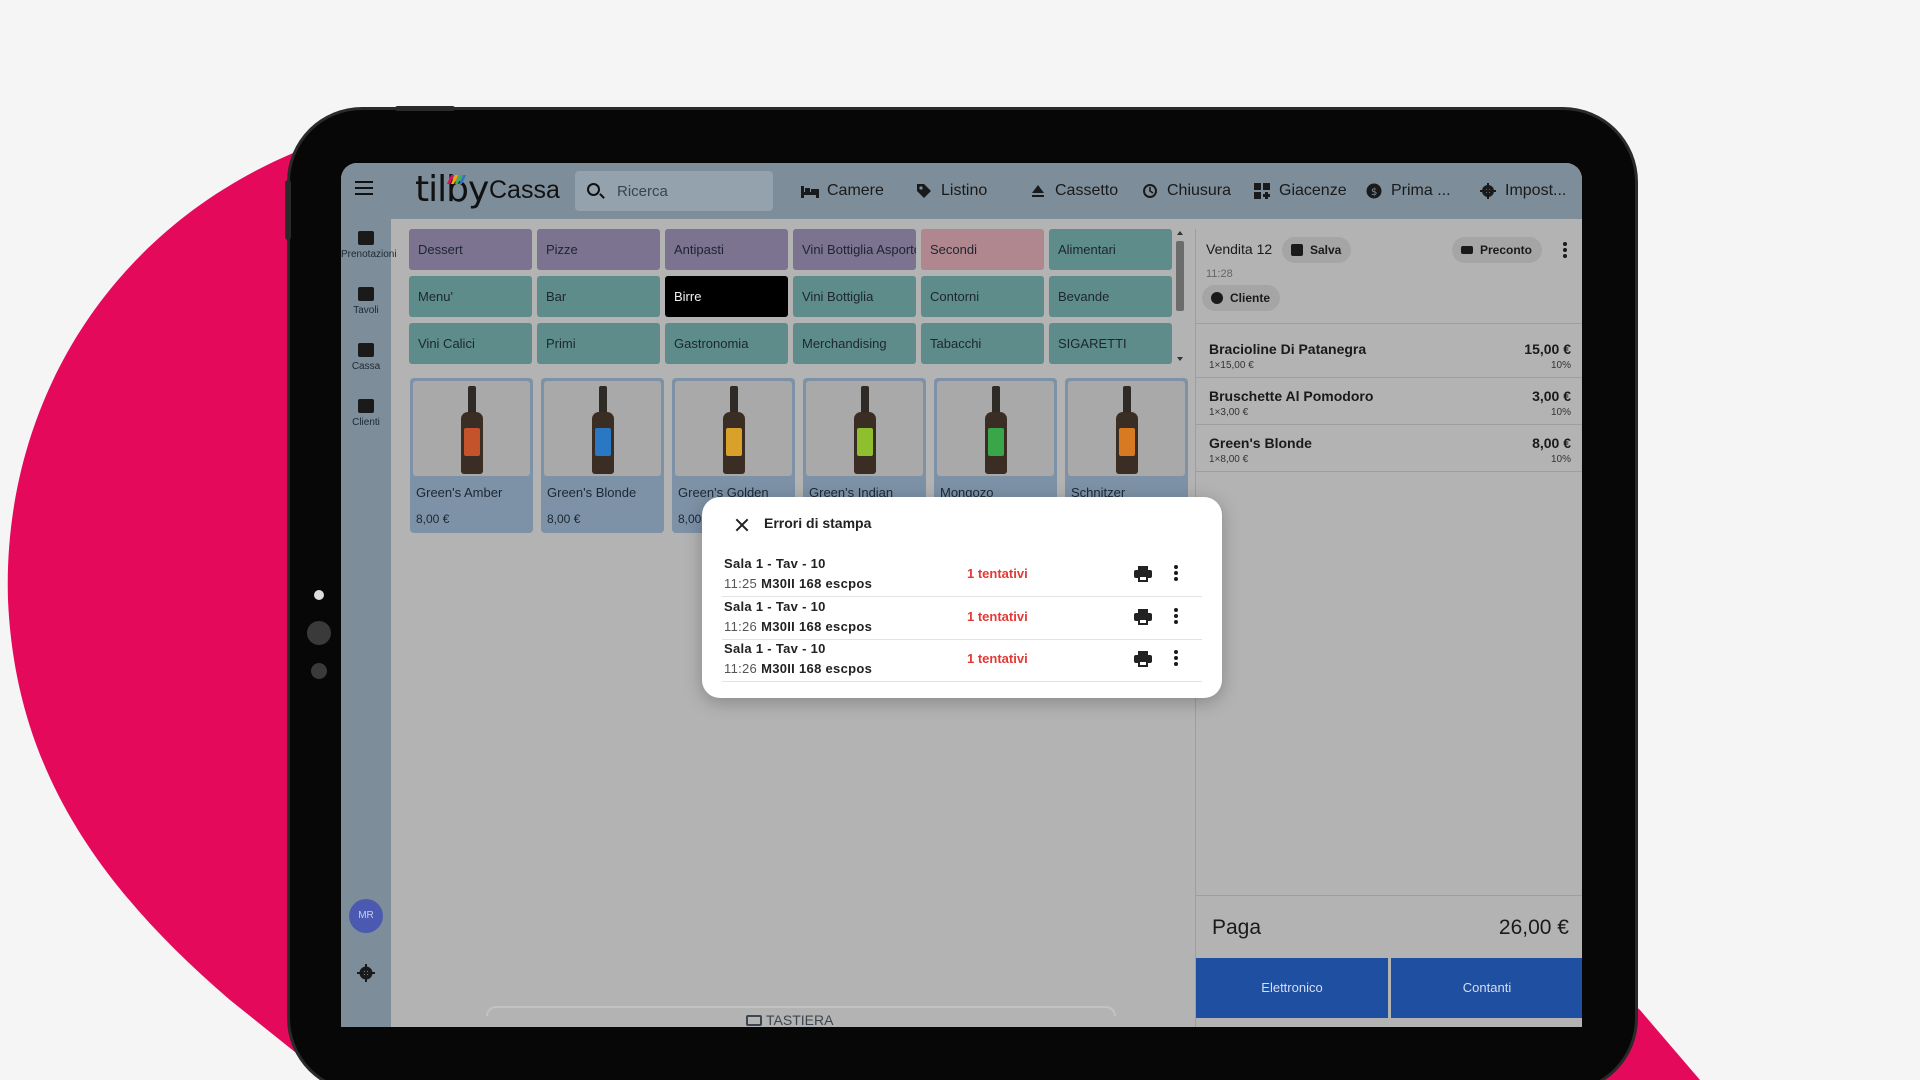 The height and width of the screenshot is (1080, 1920). What do you see at coordinates (1565, 251) in the screenshot?
I see `sale-more-icon` at bounding box center [1565, 251].